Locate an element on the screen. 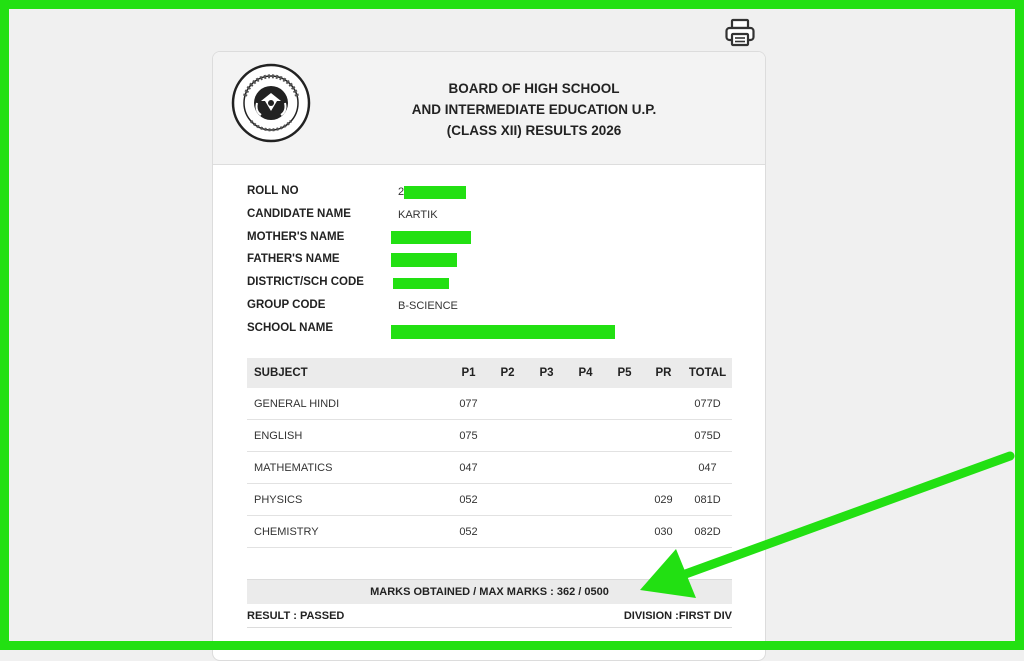 The width and height of the screenshot is (1024, 661). mark-cell: 075 is located at coordinates (468, 435).